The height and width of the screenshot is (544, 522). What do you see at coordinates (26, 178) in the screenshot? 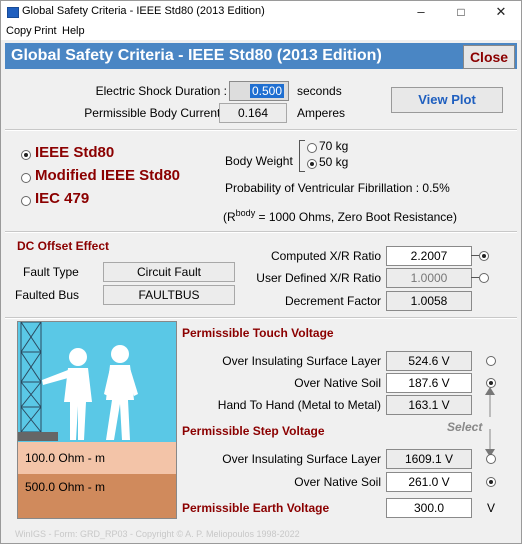
I see `modified-ieee-radio` at bounding box center [26, 178].